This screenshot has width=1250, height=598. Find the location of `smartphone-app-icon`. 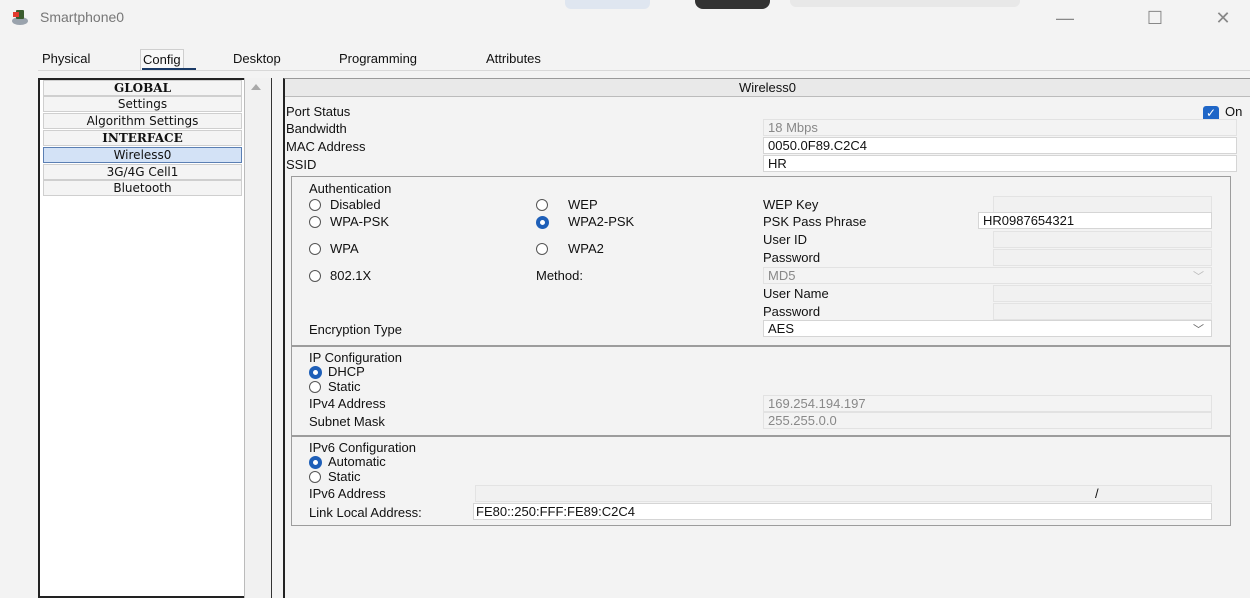

smartphone-app-icon is located at coordinates (20, 17).